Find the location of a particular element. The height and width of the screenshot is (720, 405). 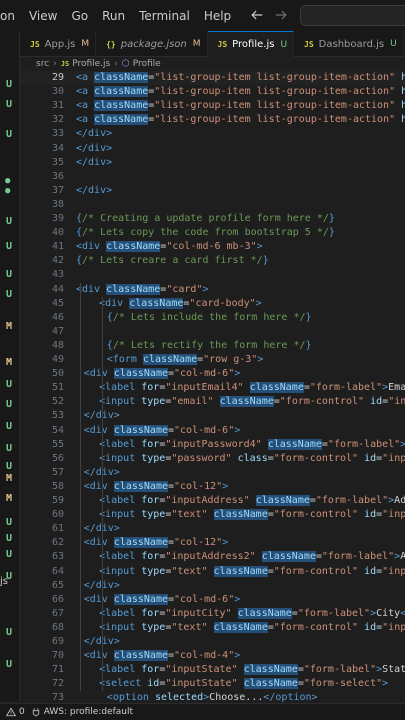

code-line: 70 <div className="col-md-4"> is located at coordinates (212, 656).